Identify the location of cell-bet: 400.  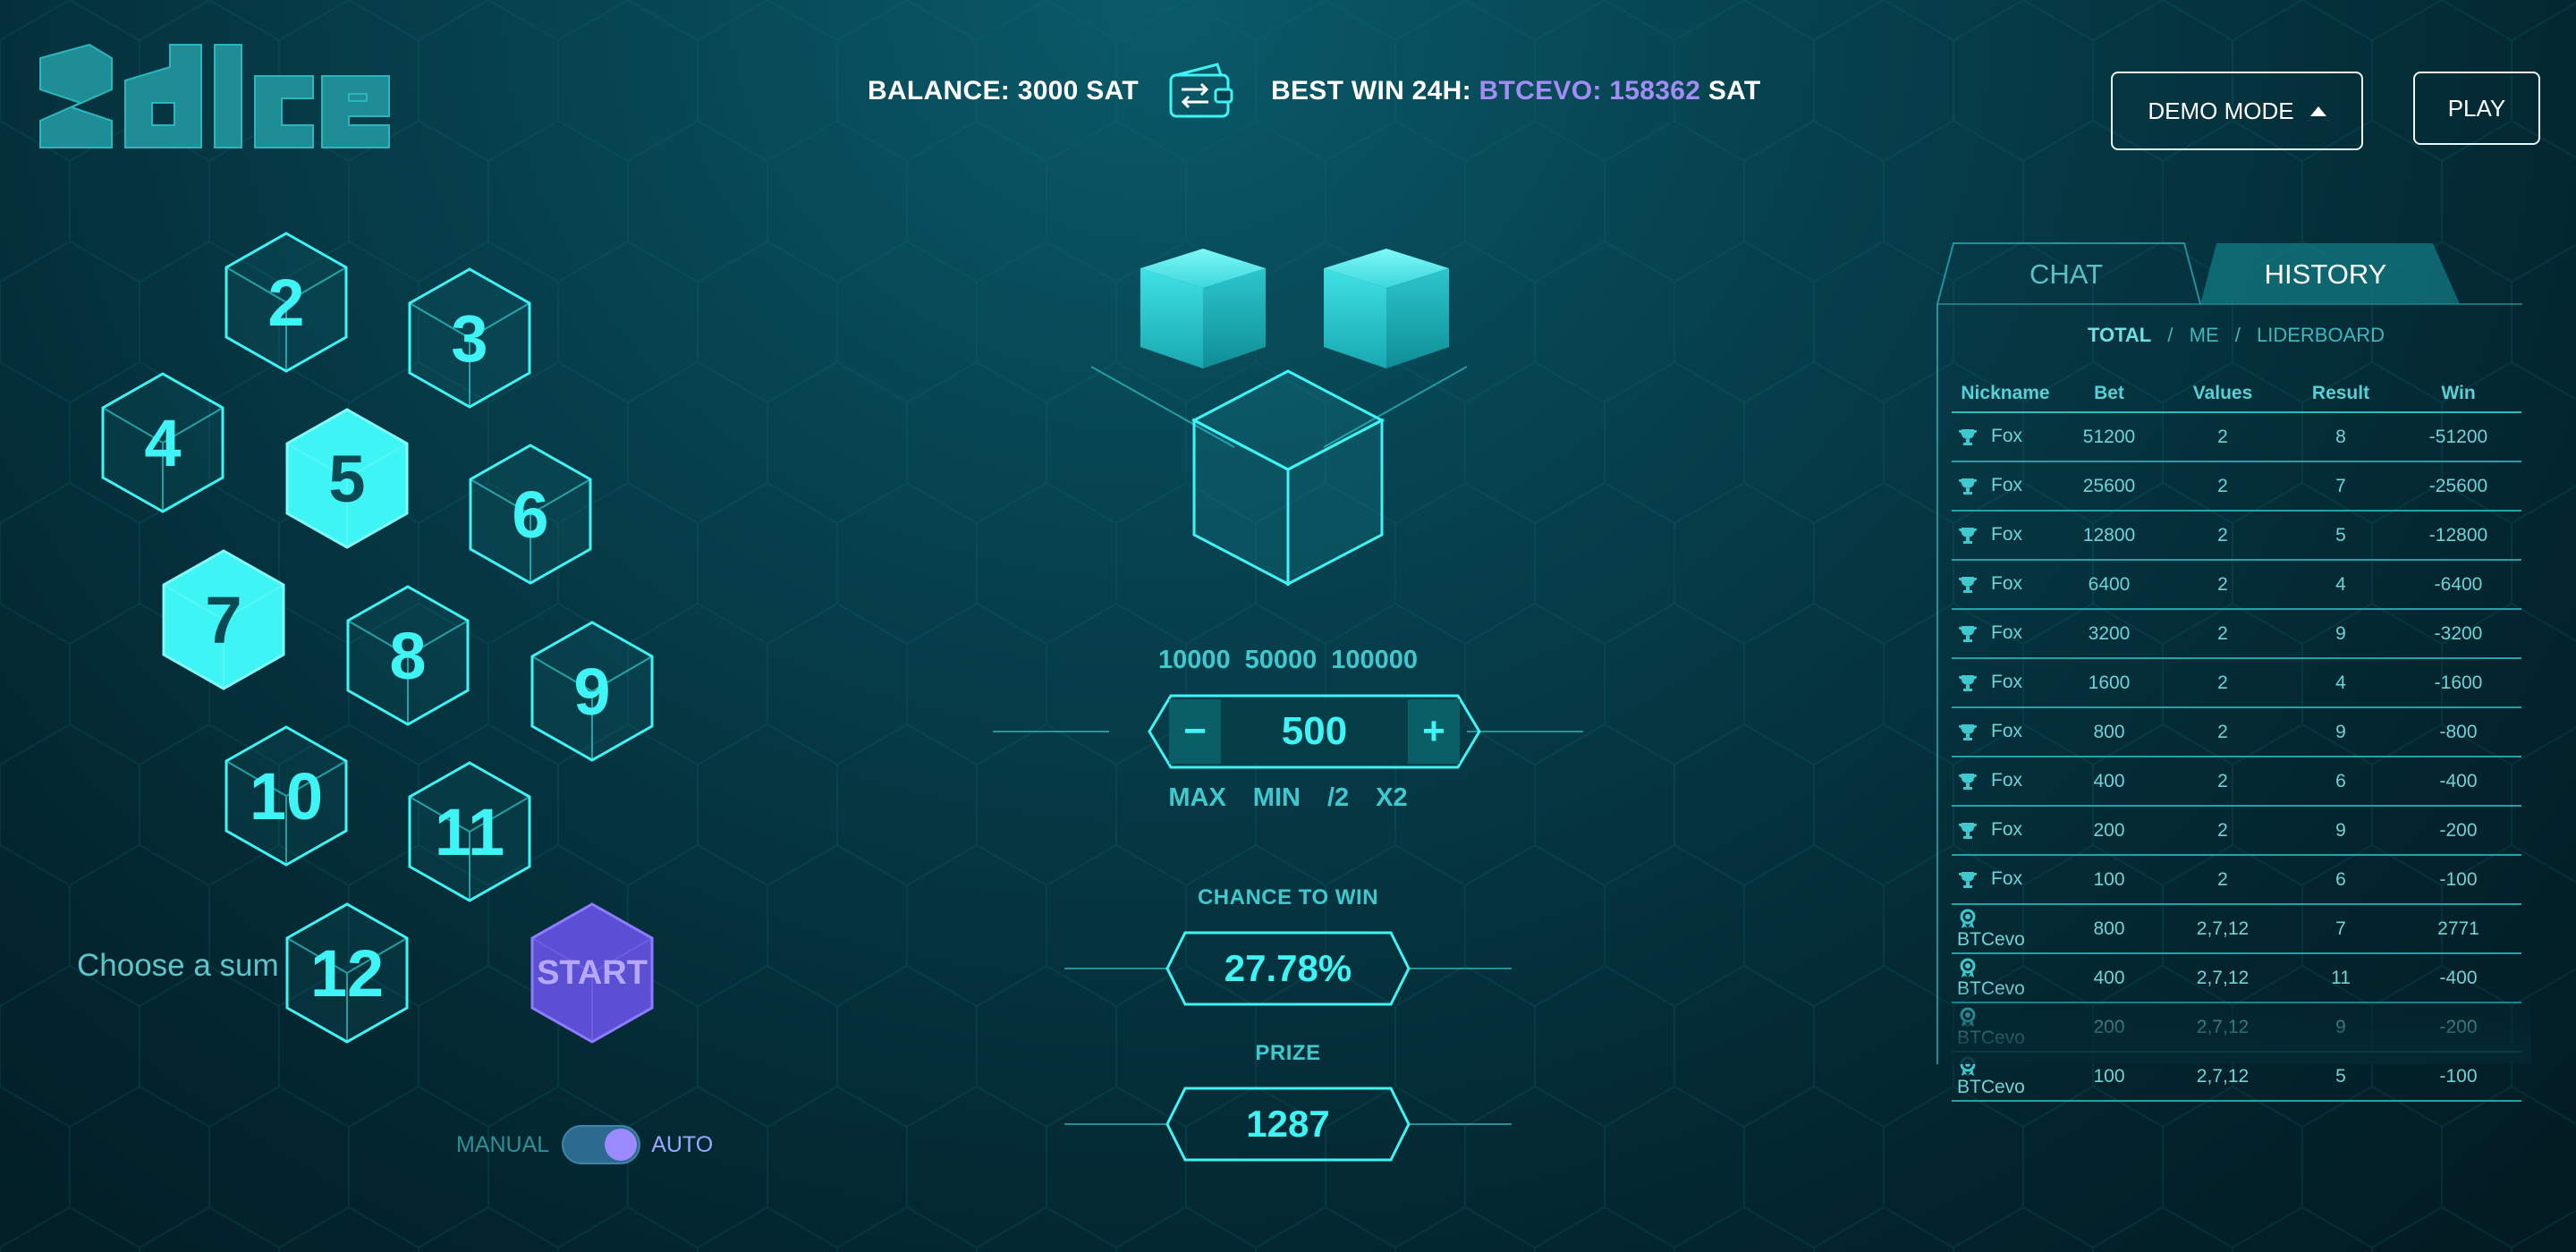
(2109, 782).